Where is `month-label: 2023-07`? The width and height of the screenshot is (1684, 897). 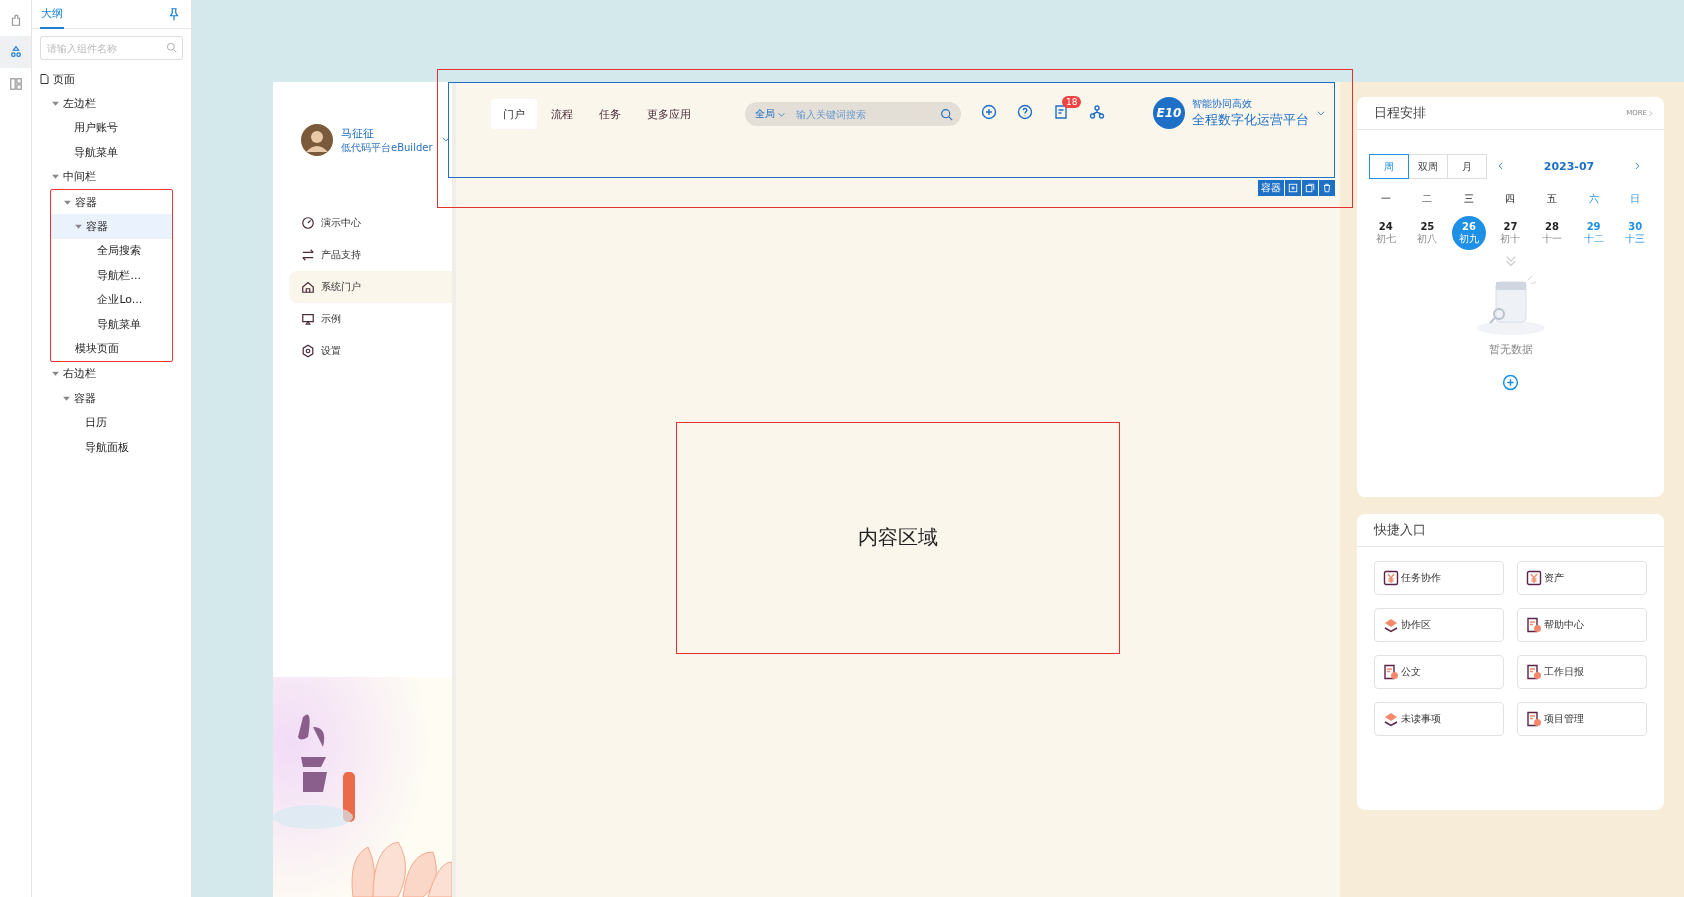 month-label: 2023-07 is located at coordinates (1569, 166).